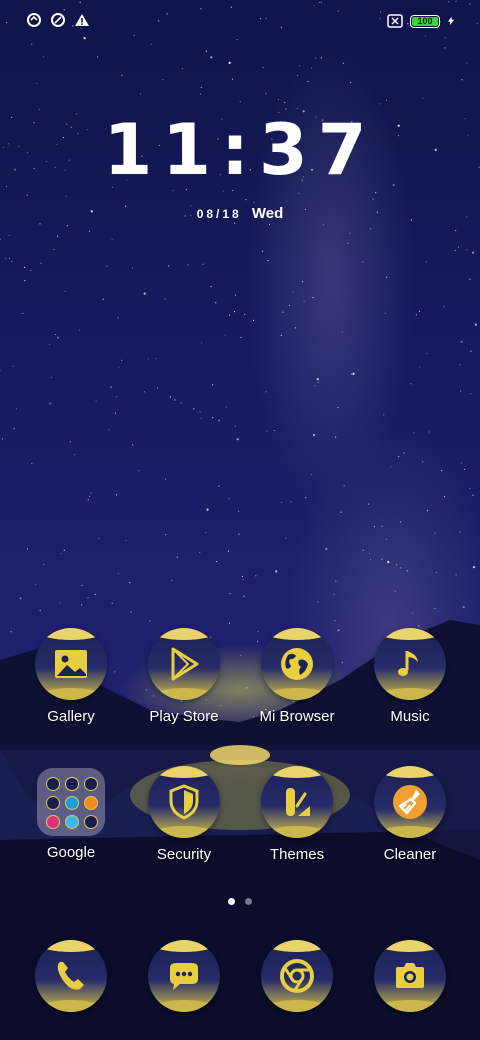 The height and width of the screenshot is (1040, 480). Describe the element at coordinates (184, 802) in the screenshot. I see `shield-icon` at that location.